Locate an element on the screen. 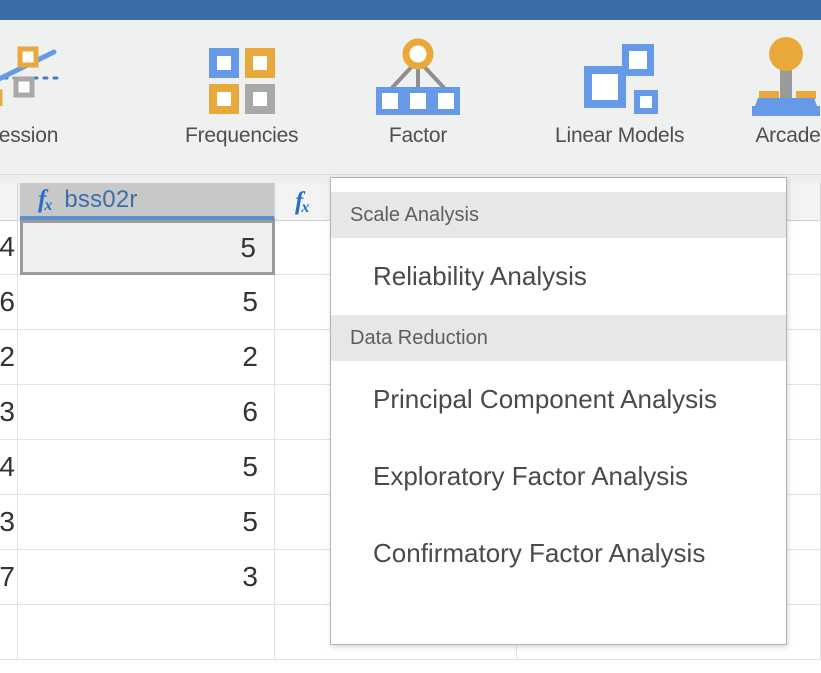  ribbon-item-frequencies: Frequencies is located at coordinates (242, 102).